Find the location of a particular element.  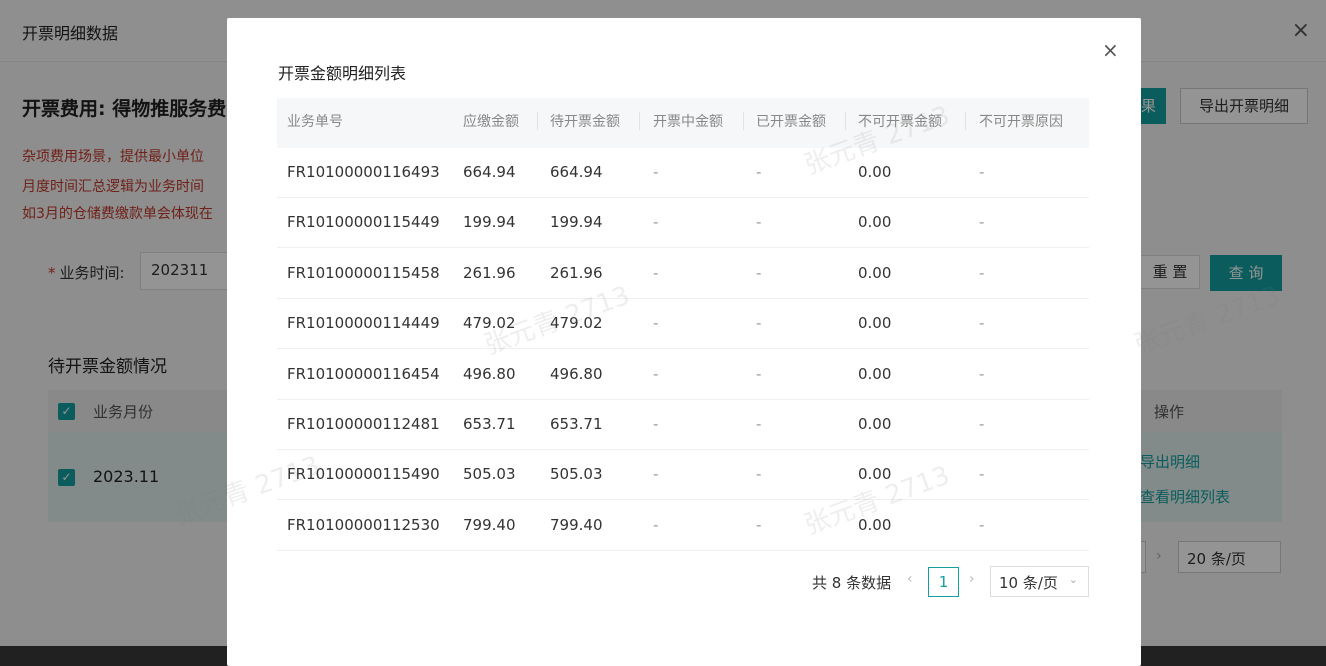

page-size-value: 10 条/页 is located at coordinates (1028, 583).